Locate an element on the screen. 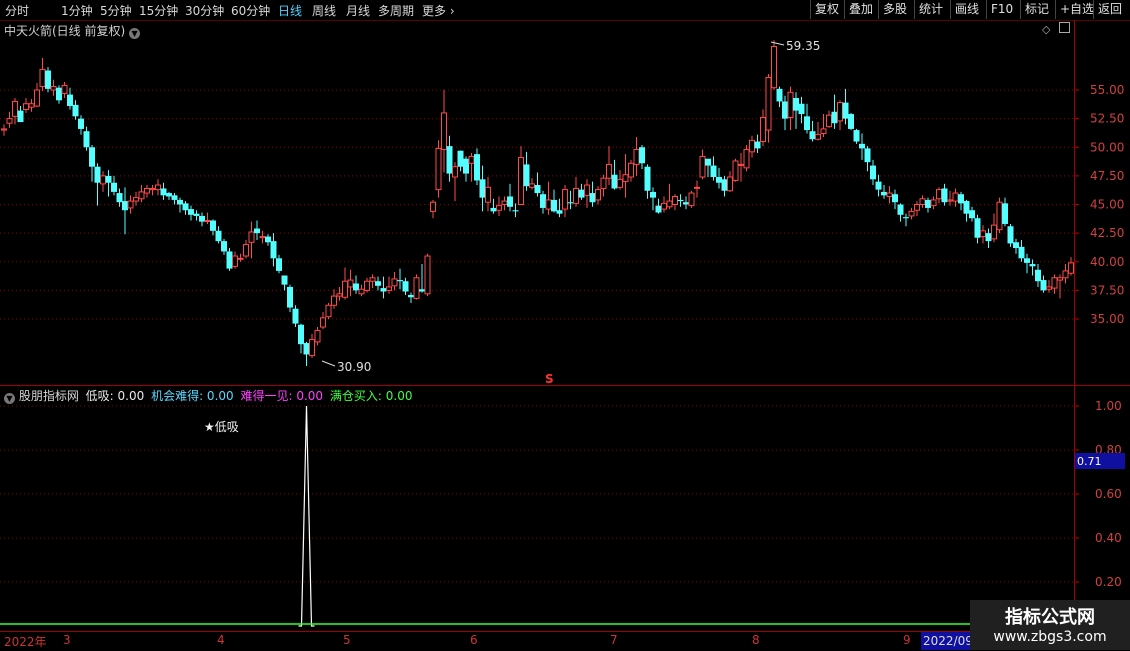 Image resolution: width=1130 pixels, height=651 pixels. y-tick-label: 0.20 is located at coordinates (1108, 582).